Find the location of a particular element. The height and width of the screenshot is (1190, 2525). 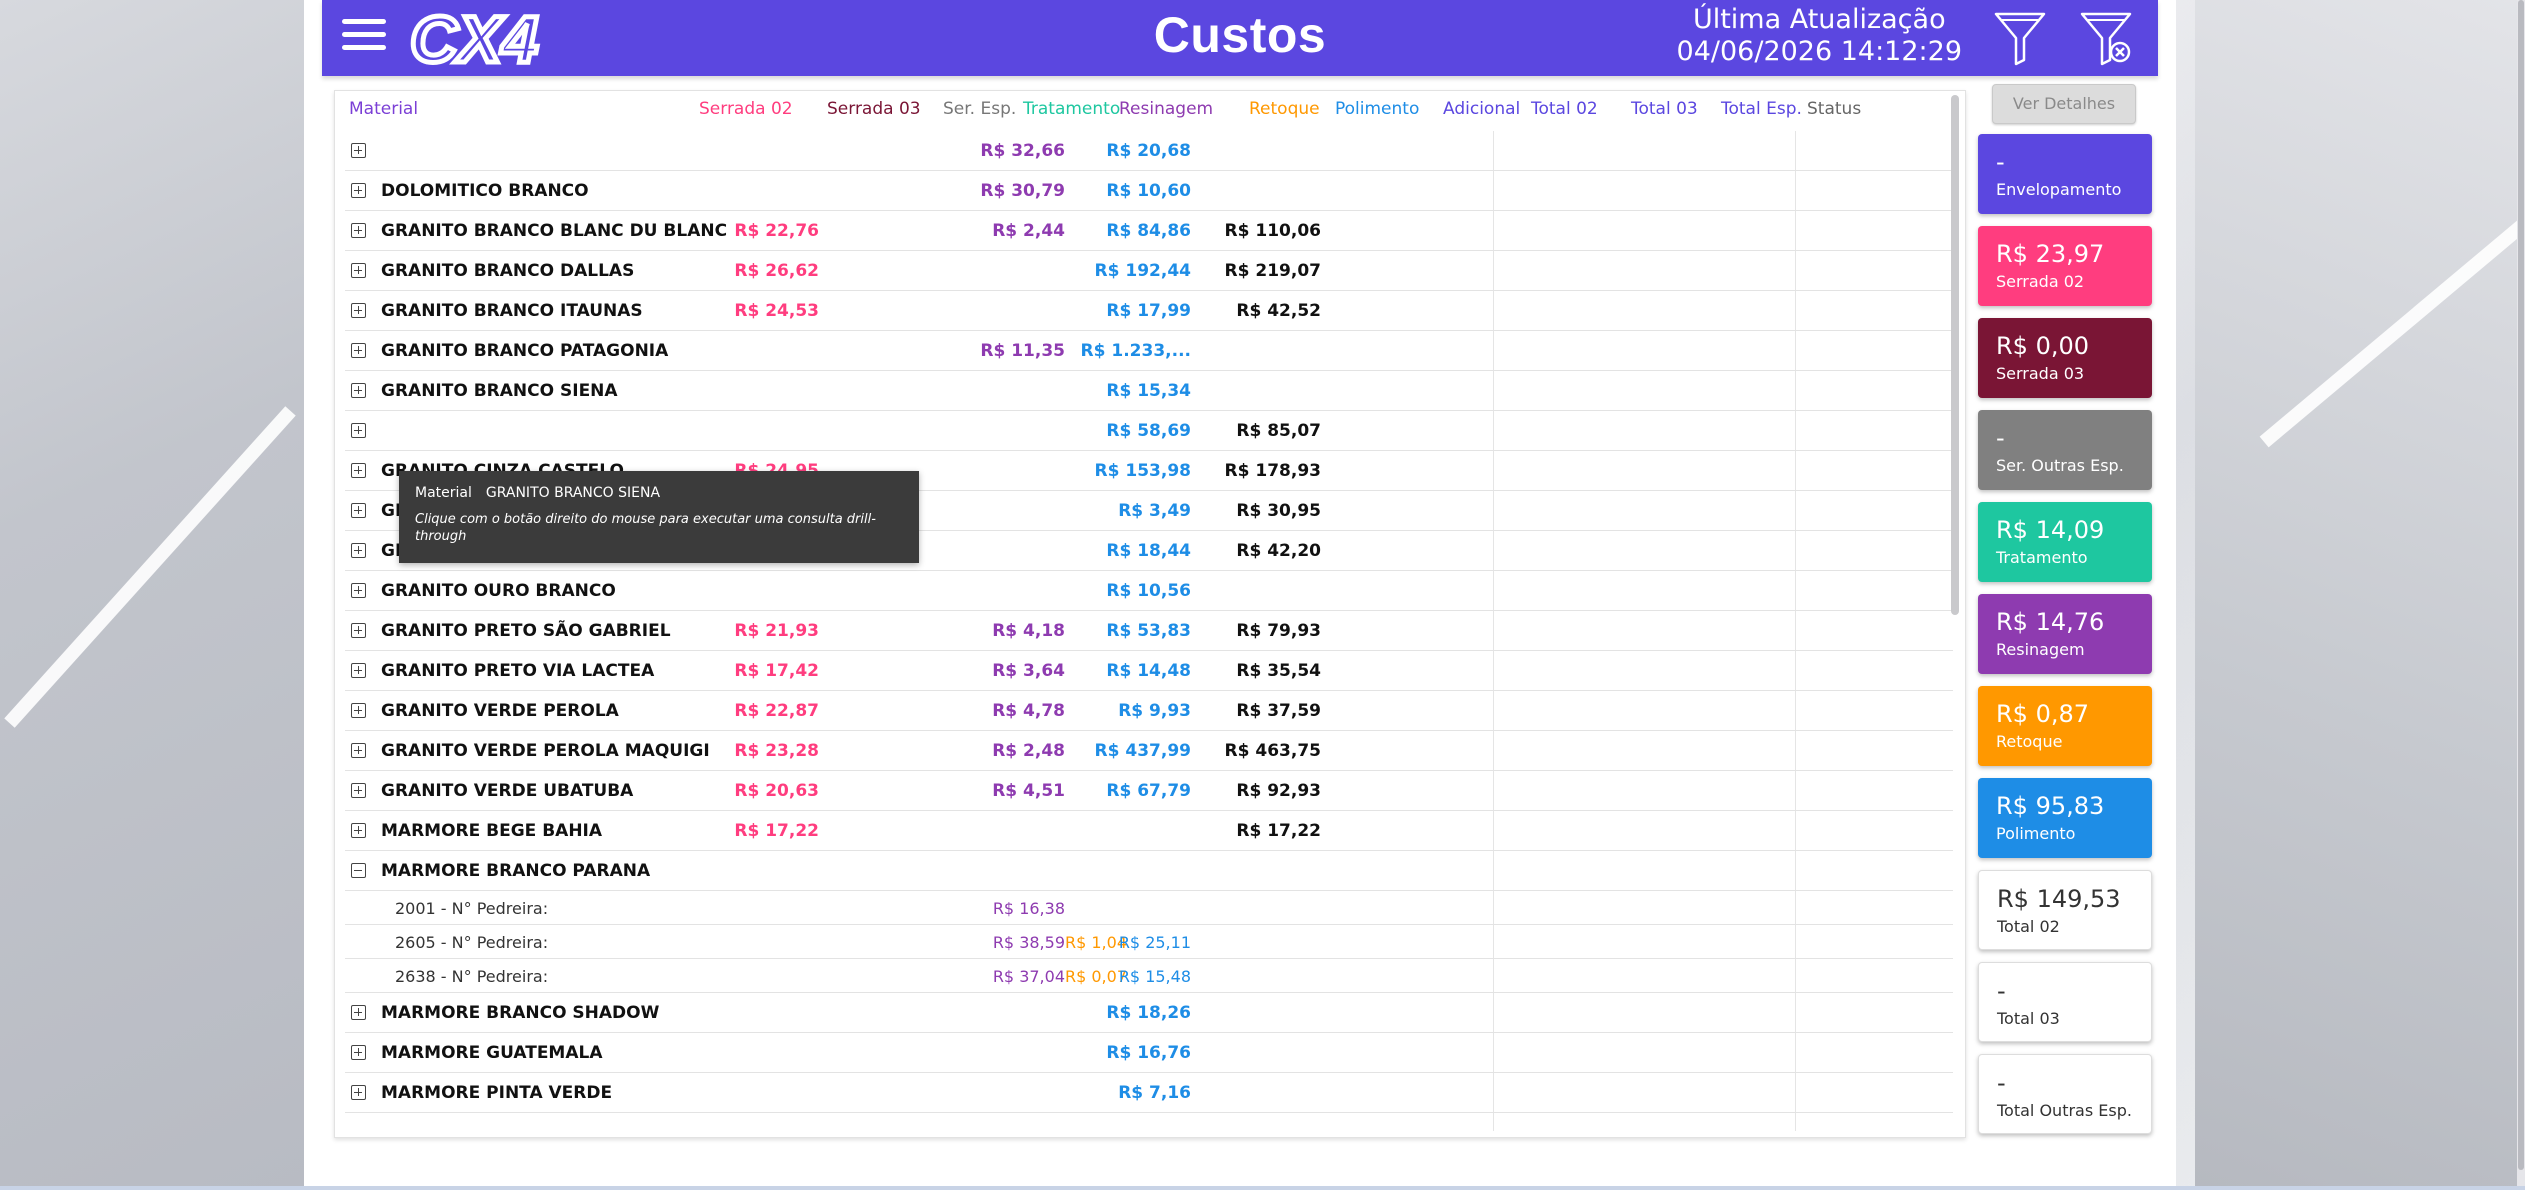

page-scrollbar-thumb is located at coordinates (2521, 585).